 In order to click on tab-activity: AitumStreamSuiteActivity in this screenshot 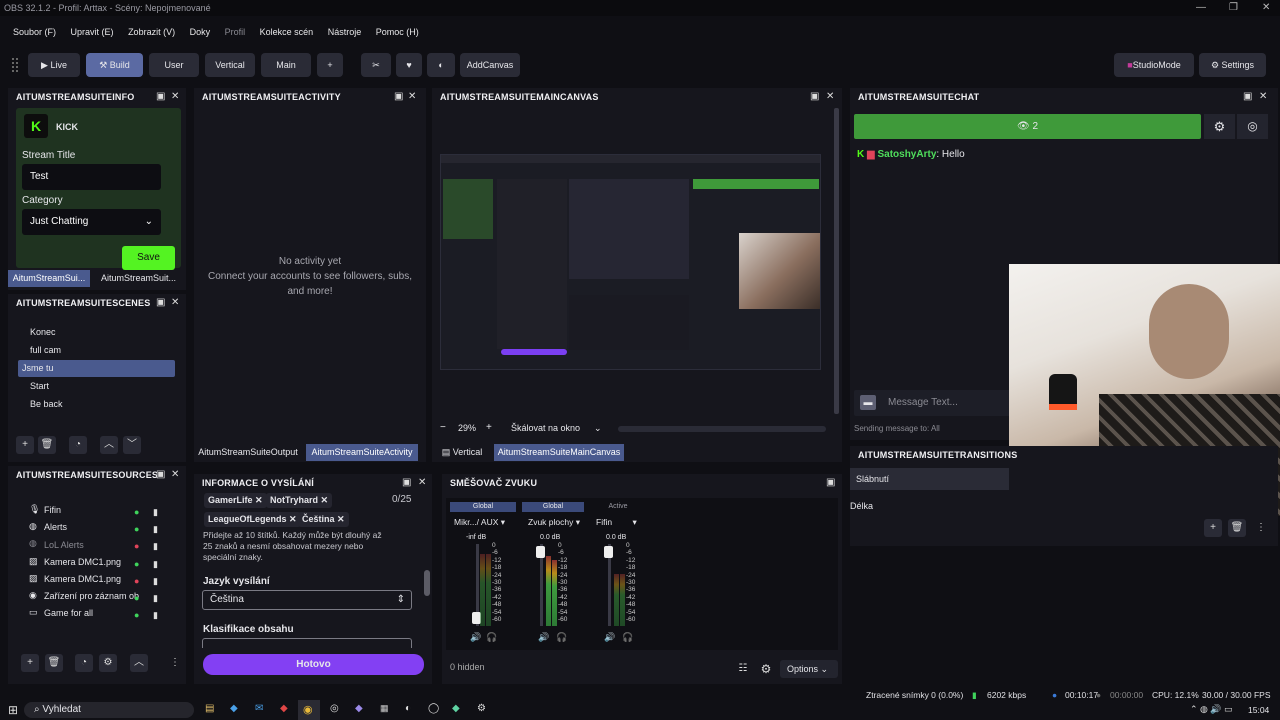, I will do `click(362, 452)`.